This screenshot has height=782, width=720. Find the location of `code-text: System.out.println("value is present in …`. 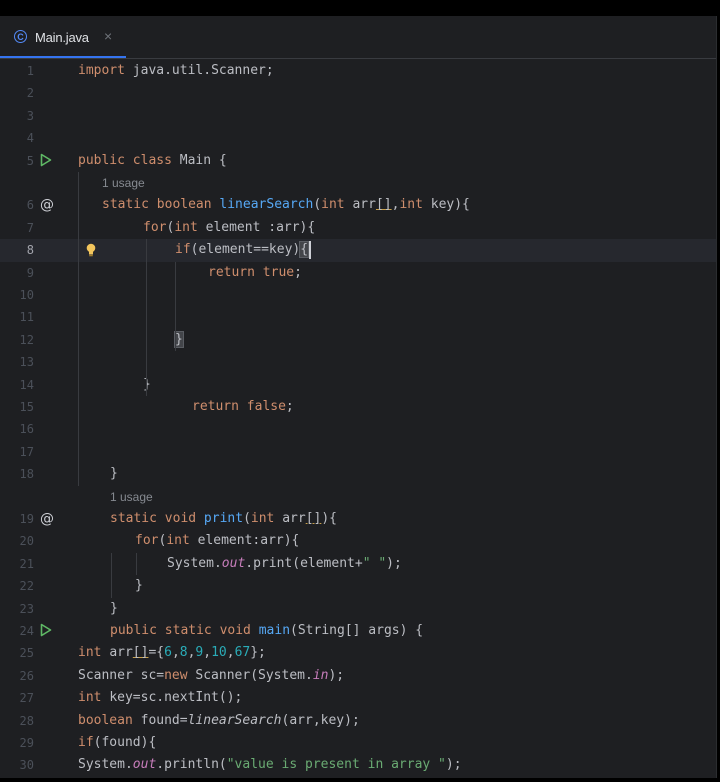

code-text: System.out.println("value is present in … is located at coordinates (270, 765).